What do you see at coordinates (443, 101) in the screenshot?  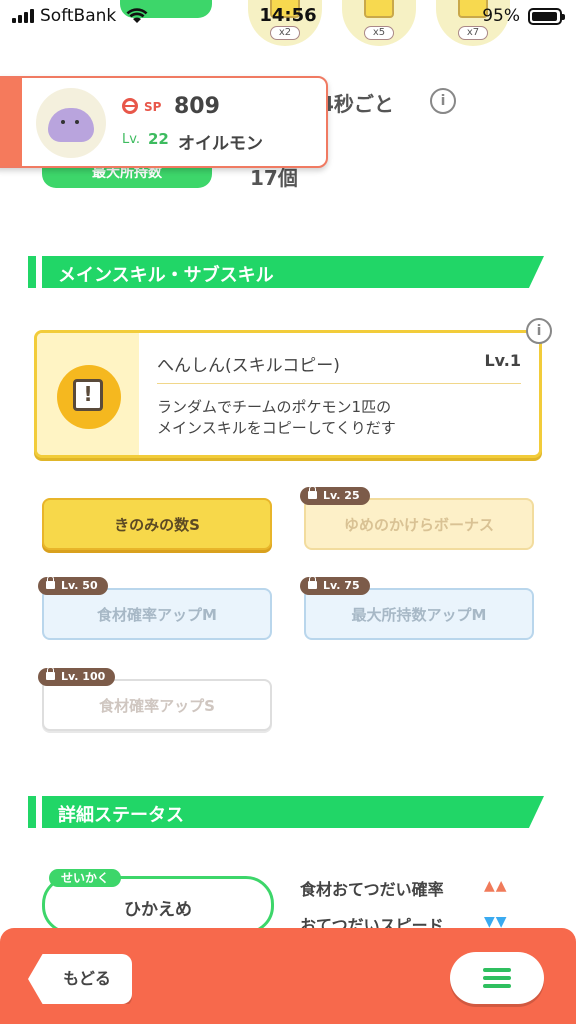 I see `help-info-icon: i` at bounding box center [443, 101].